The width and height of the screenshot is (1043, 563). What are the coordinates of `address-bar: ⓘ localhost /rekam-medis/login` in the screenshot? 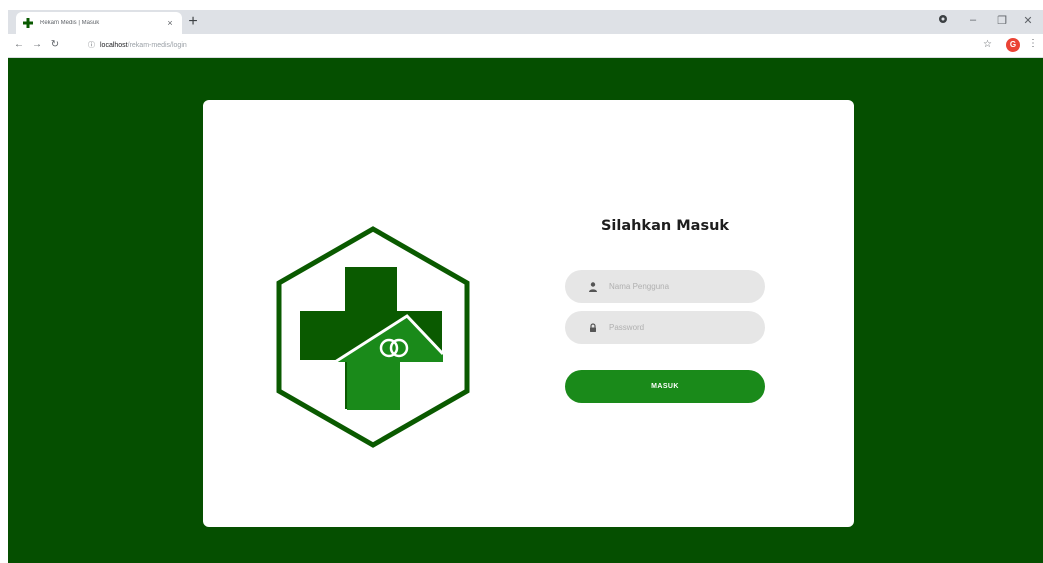 It's located at (137, 45).